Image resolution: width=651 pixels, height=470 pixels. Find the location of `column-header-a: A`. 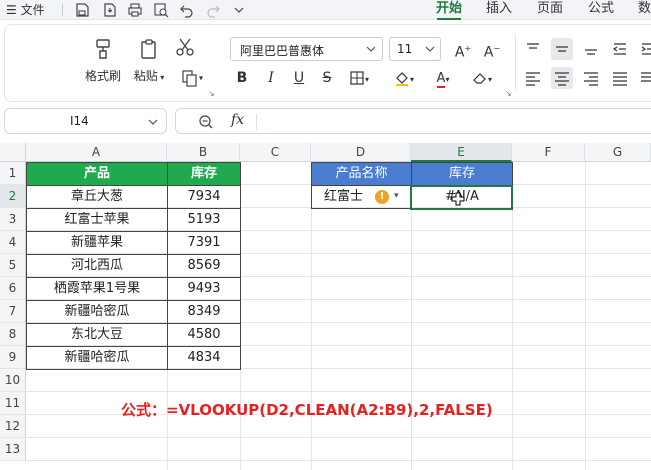

column-header-a: A is located at coordinates (96, 152).